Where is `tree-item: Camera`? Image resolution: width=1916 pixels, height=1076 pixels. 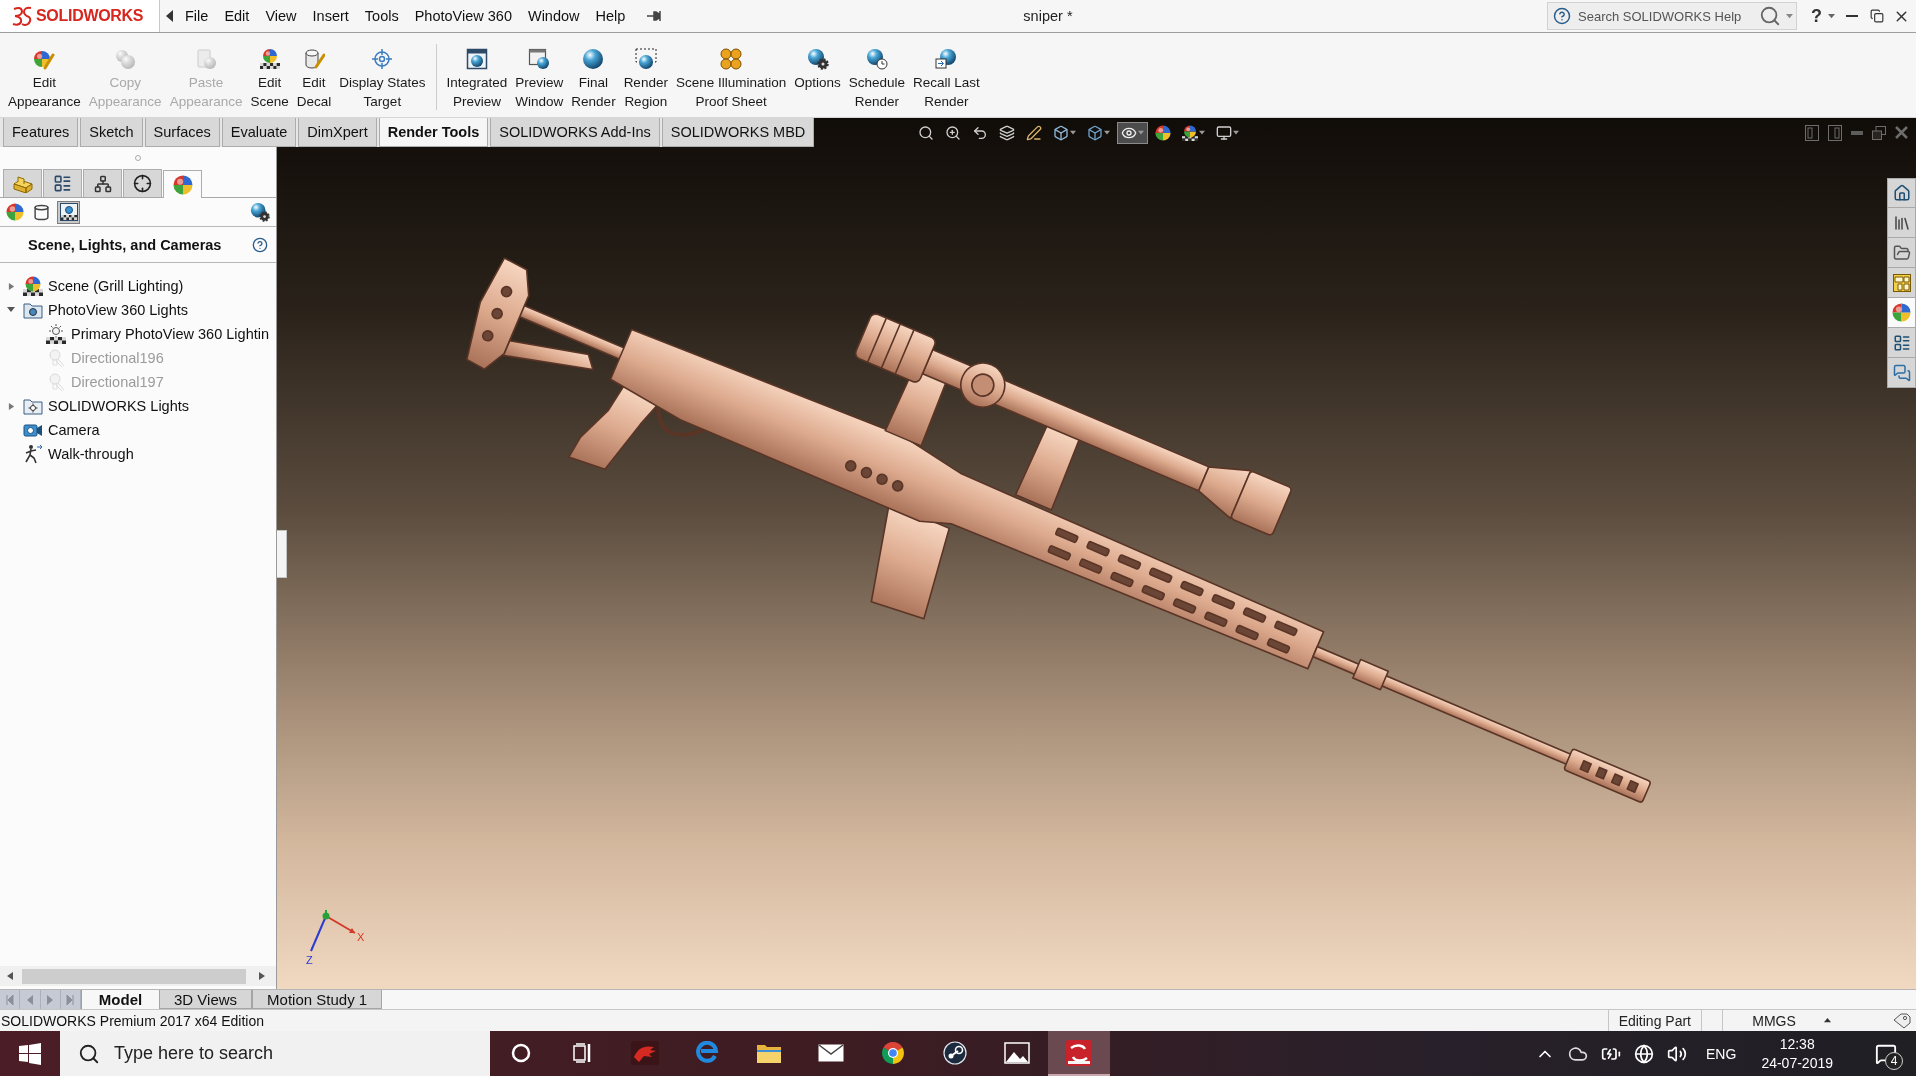 tree-item: Camera is located at coordinates (138, 430).